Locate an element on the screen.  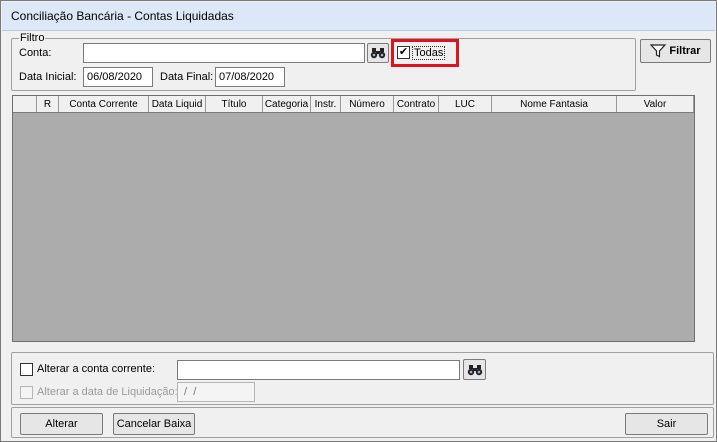
end-date-input is located at coordinates (250, 77).